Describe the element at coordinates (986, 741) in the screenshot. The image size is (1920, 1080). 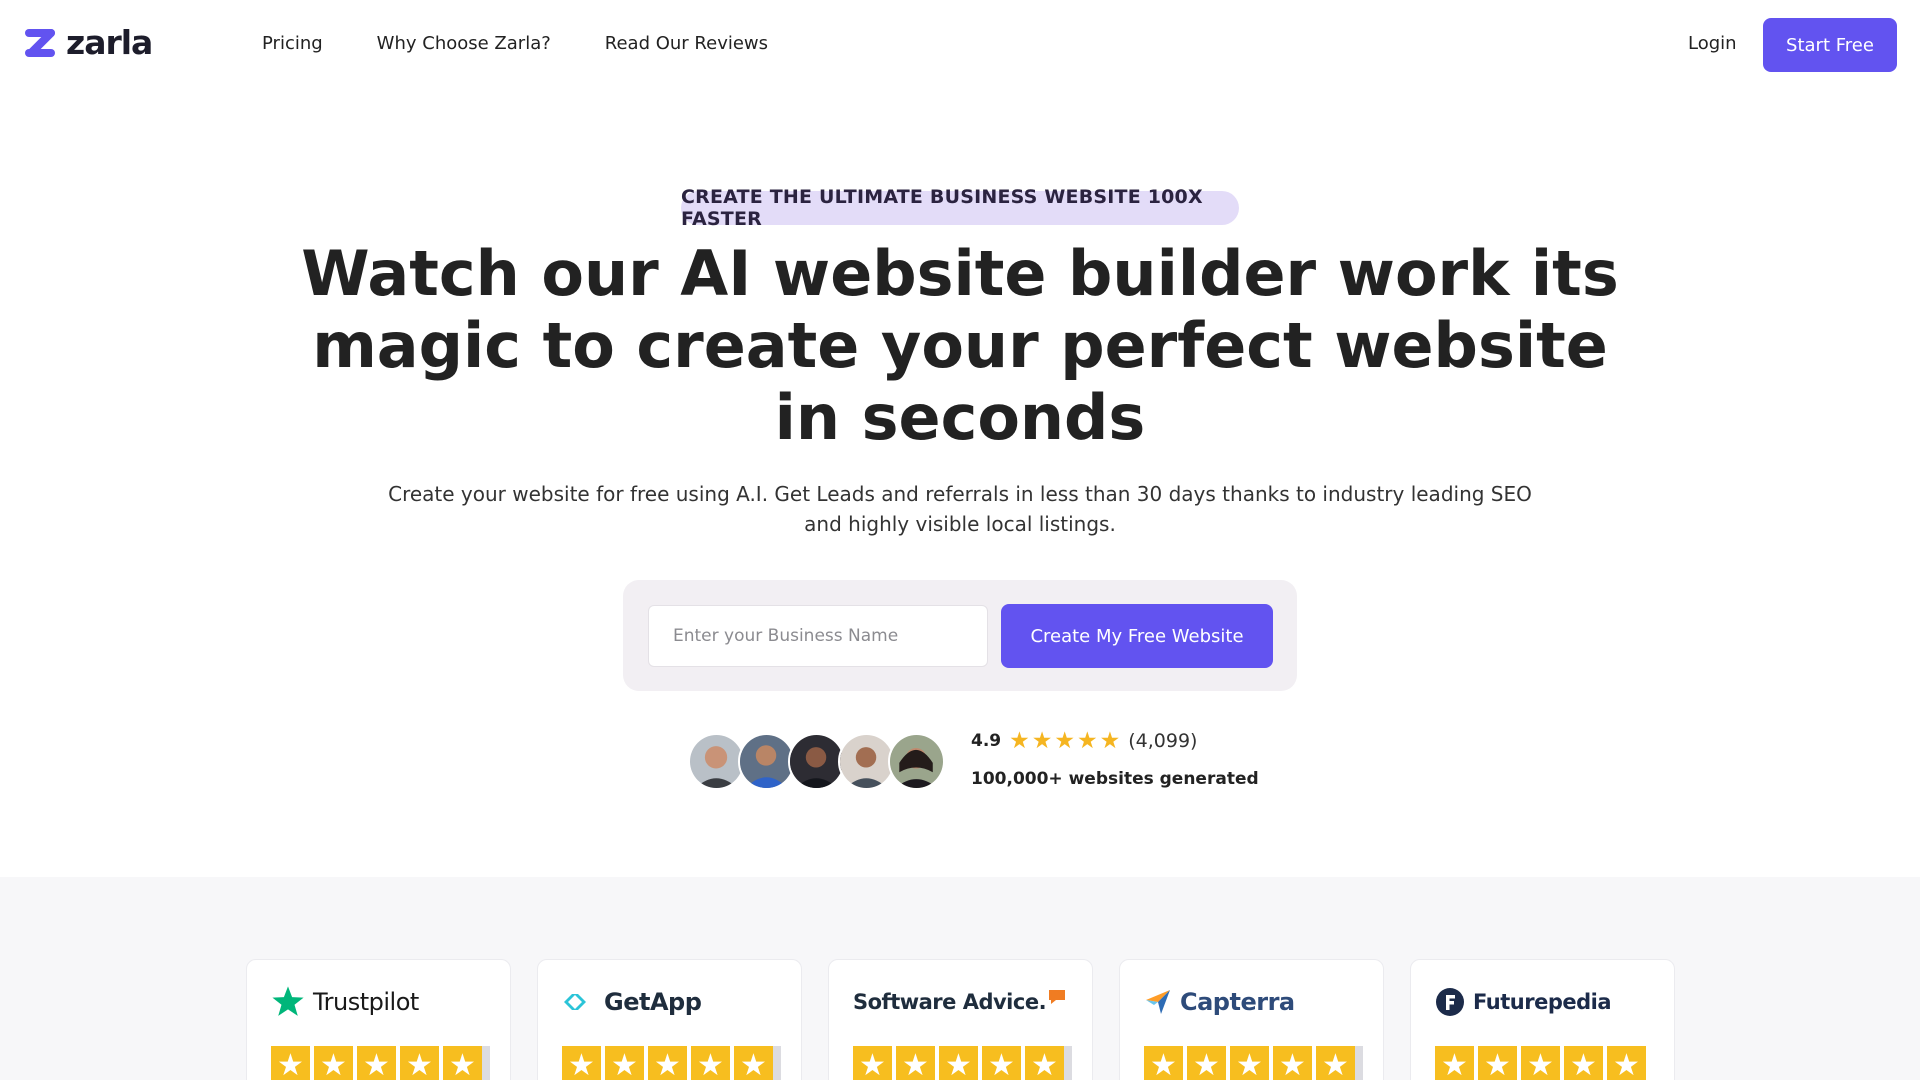
I see `rating-score: 4.9` at that location.